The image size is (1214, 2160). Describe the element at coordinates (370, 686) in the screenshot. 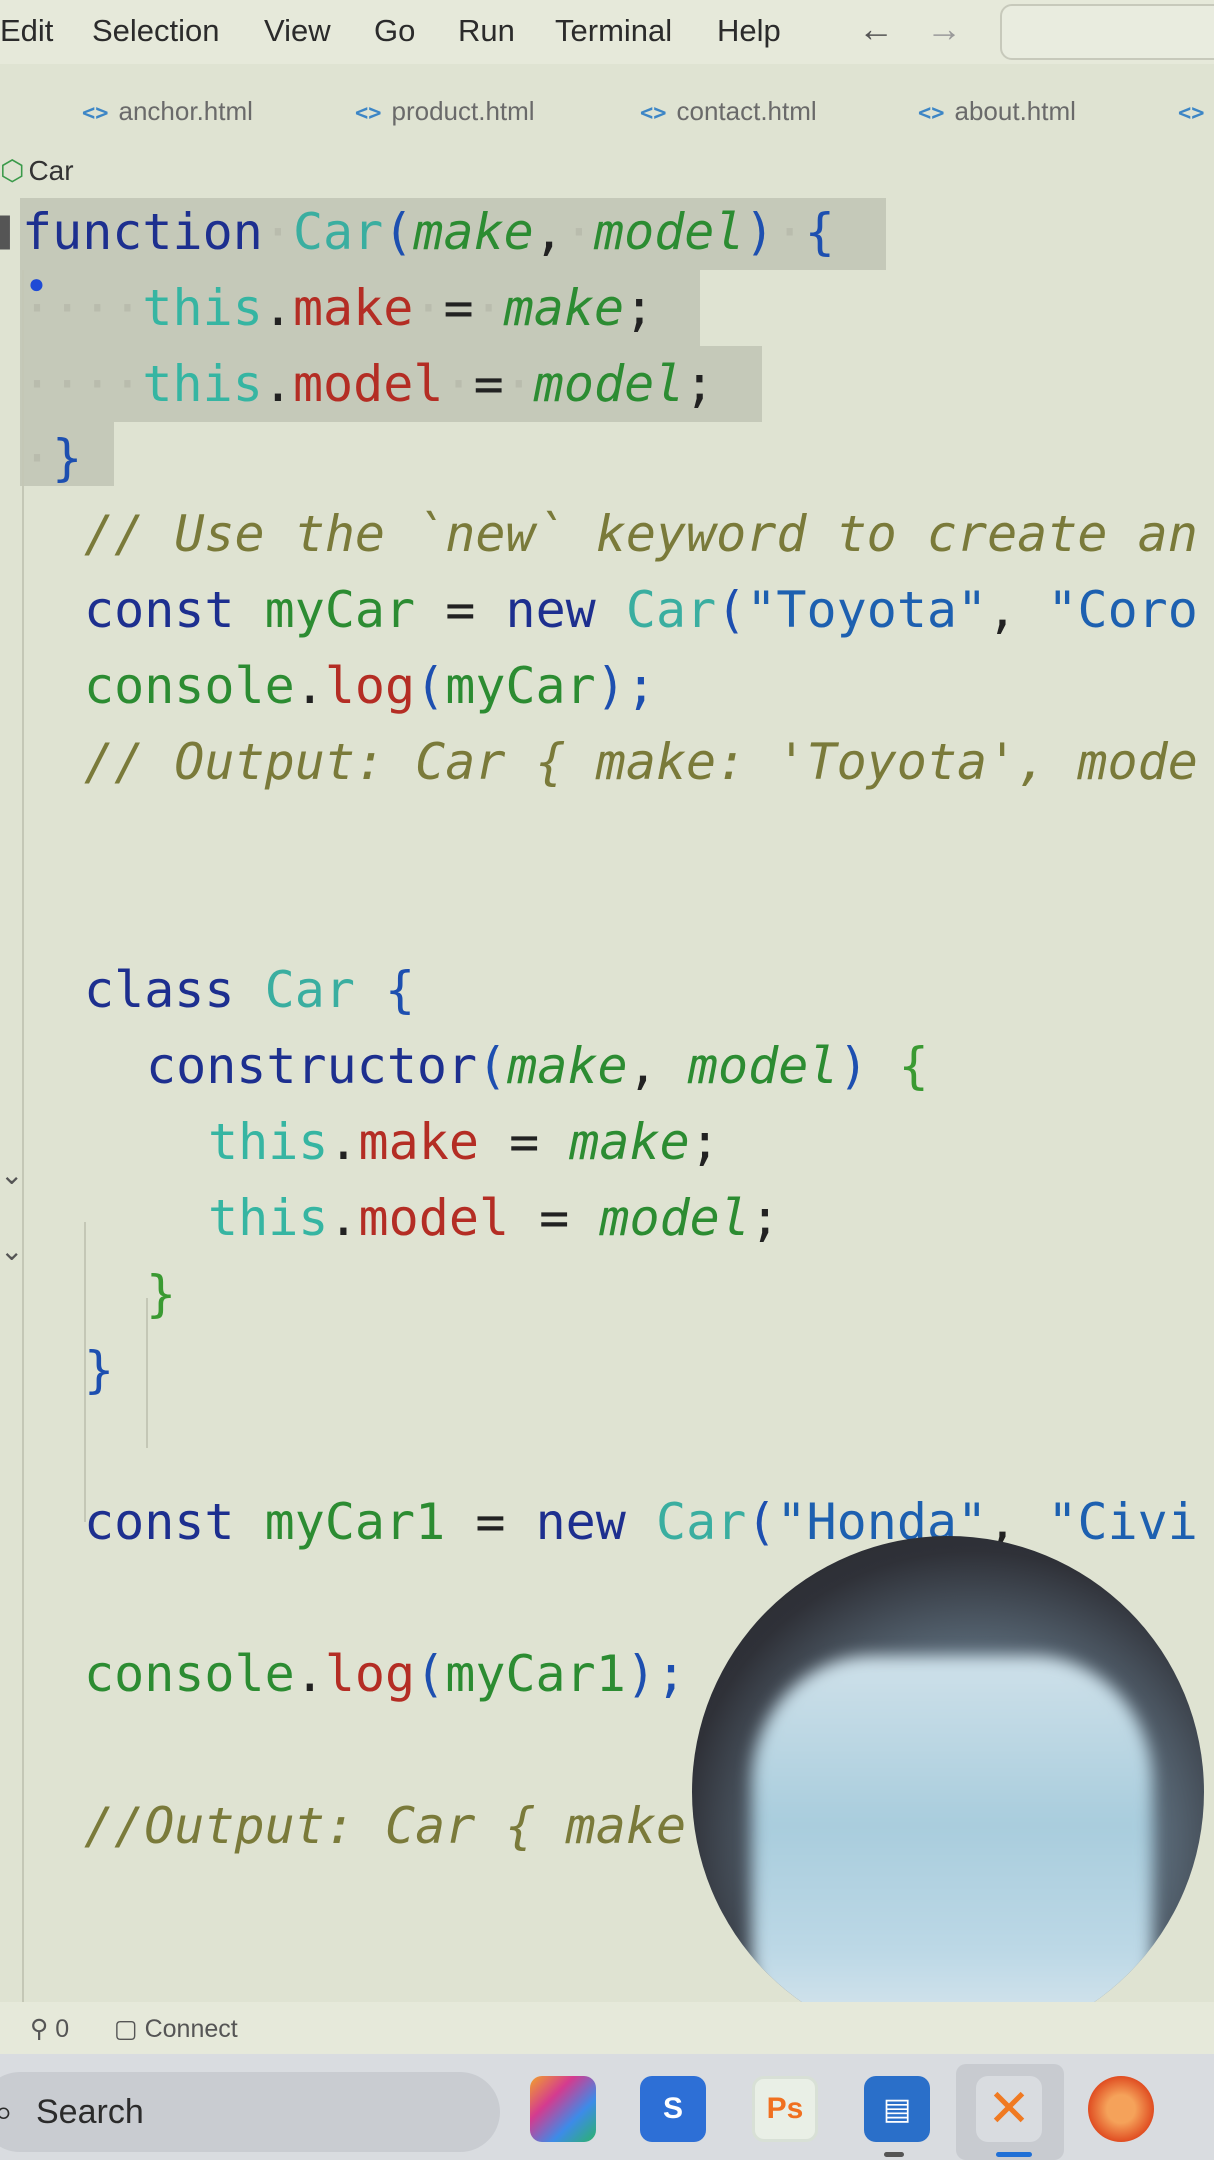

I see `code-line-7: console.log(myCar);` at that location.